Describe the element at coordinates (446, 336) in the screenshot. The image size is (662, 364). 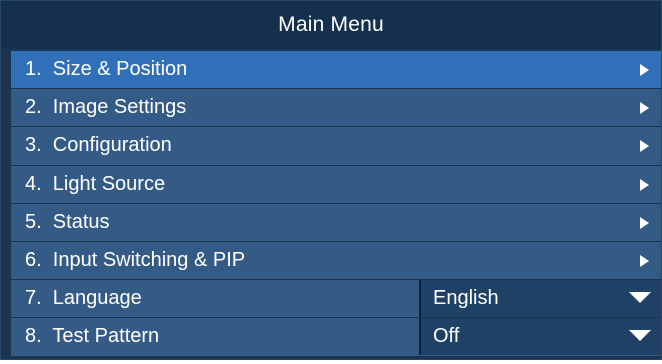
I see `test-pattern-dropdown-value: Off` at that location.